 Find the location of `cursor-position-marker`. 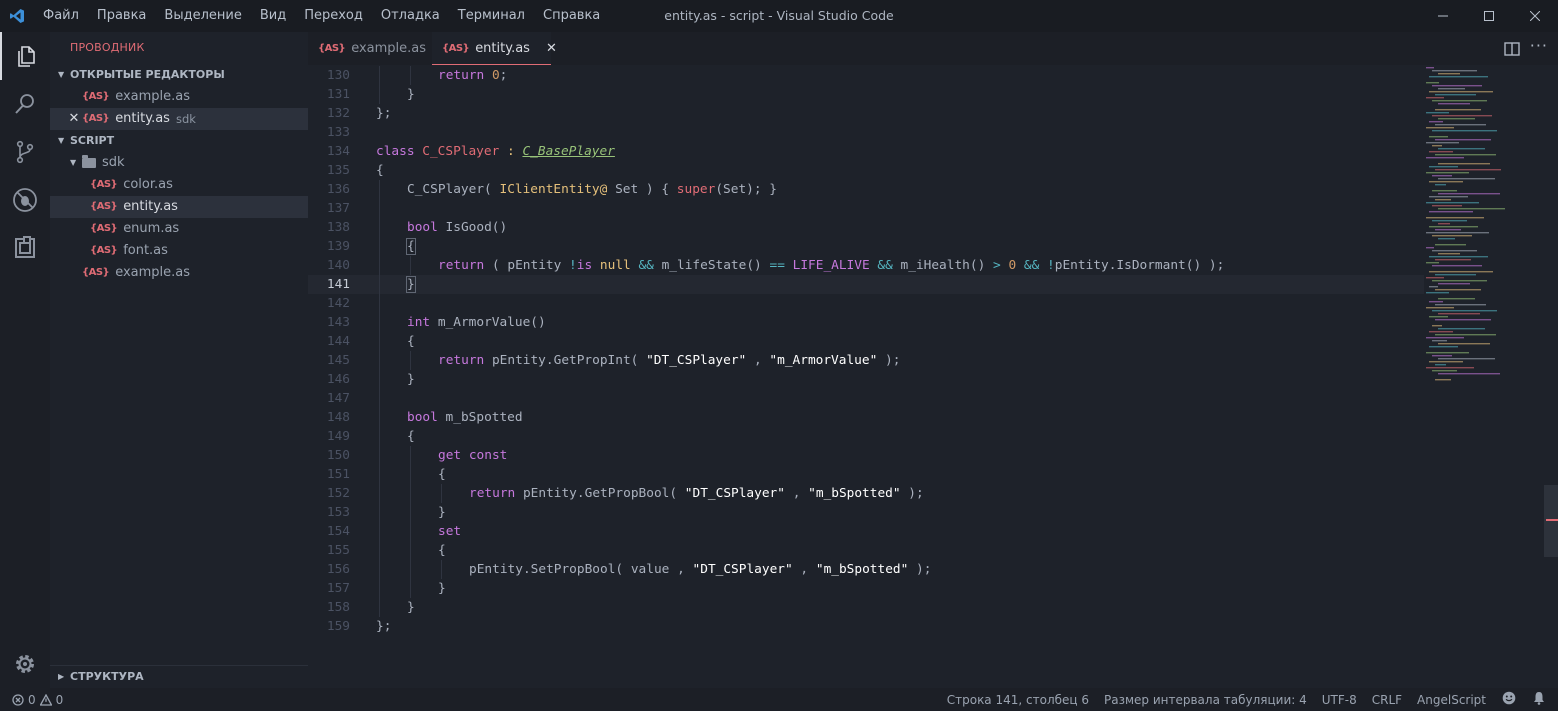

cursor-position-marker is located at coordinates (1552, 520).